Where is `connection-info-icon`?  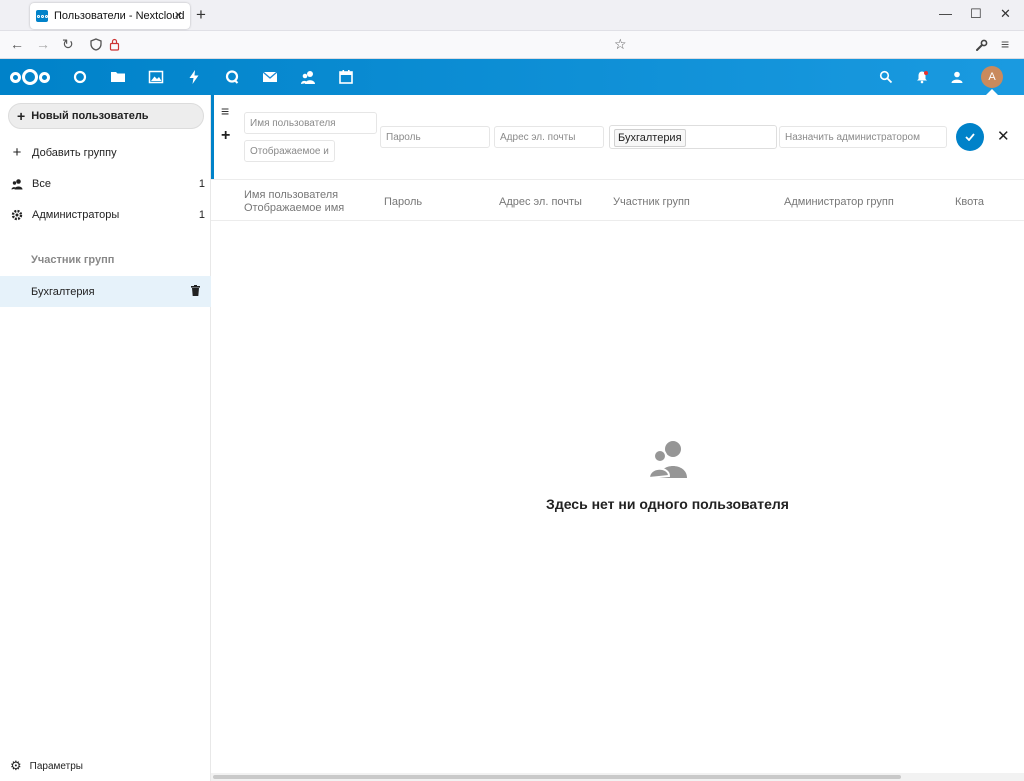
connection-info-icon is located at coordinates (114, 44).